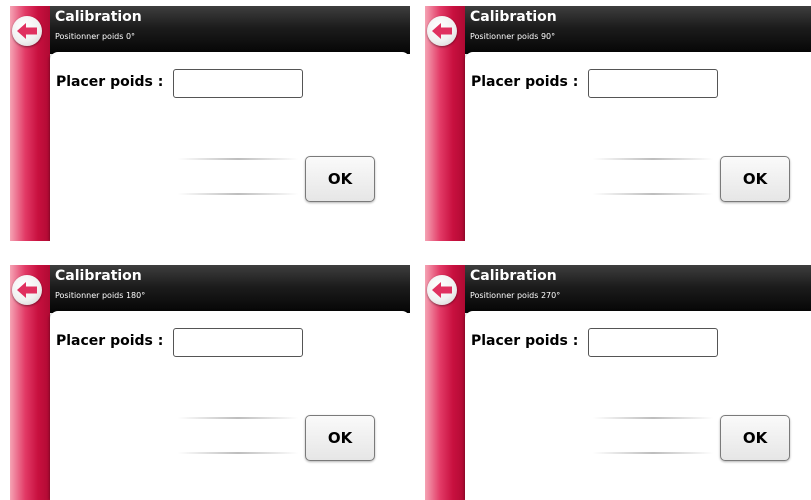  What do you see at coordinates (513, 36) in the screenshot?
I see `page-subtitle: Positionner poids 90°` at bounding box center [513, 36].